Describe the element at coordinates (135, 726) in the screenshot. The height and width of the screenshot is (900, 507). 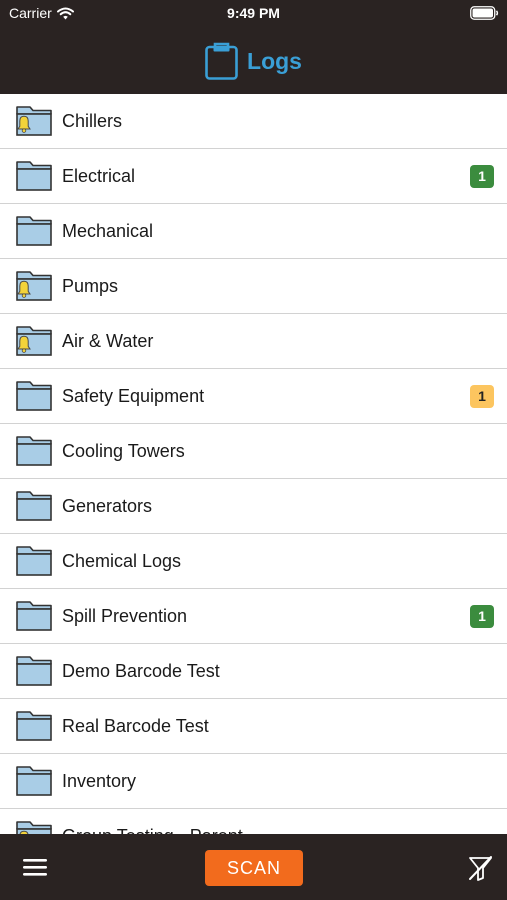
I see `log-row-label: Real Barcode Test` at that location.